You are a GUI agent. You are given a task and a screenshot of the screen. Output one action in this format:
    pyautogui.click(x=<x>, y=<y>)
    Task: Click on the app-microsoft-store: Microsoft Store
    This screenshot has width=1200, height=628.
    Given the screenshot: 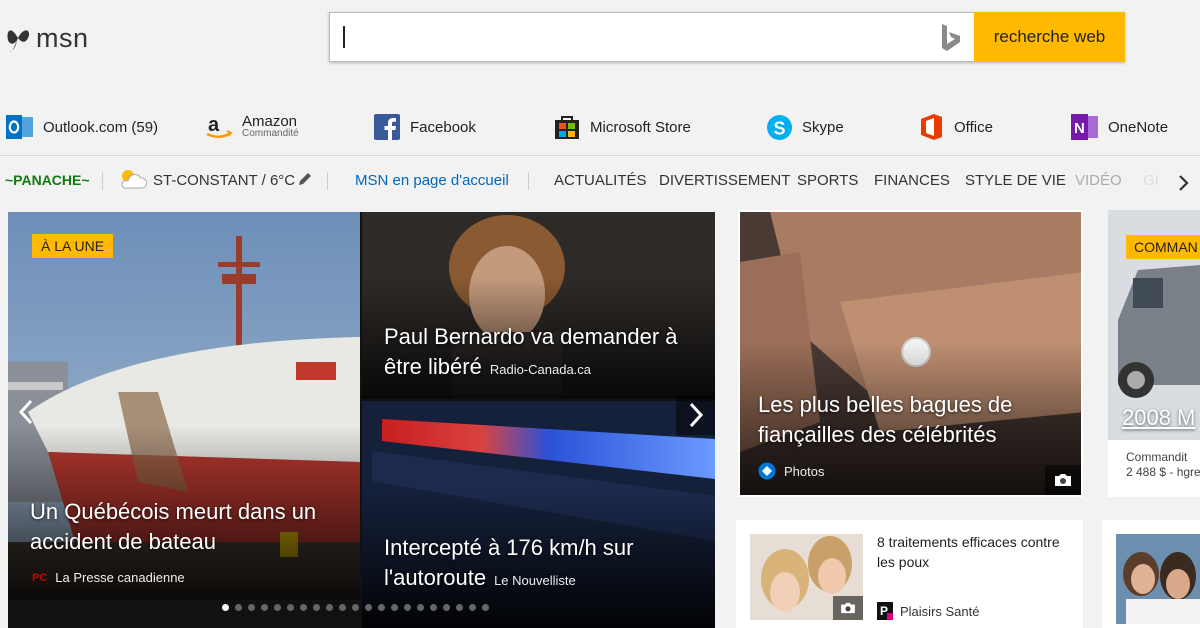 What is the action you would take?
    pyautogui.click(x=622, y=127)
    